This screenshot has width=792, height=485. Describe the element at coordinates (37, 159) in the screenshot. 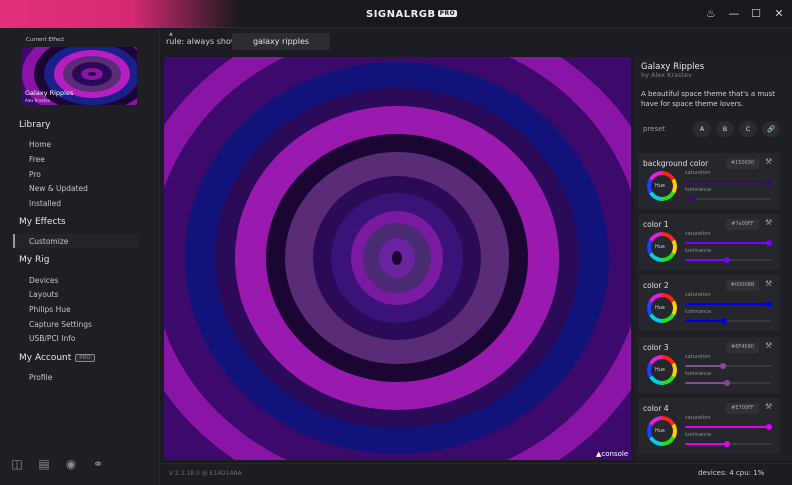

I see `nav-free: Free` at that location.